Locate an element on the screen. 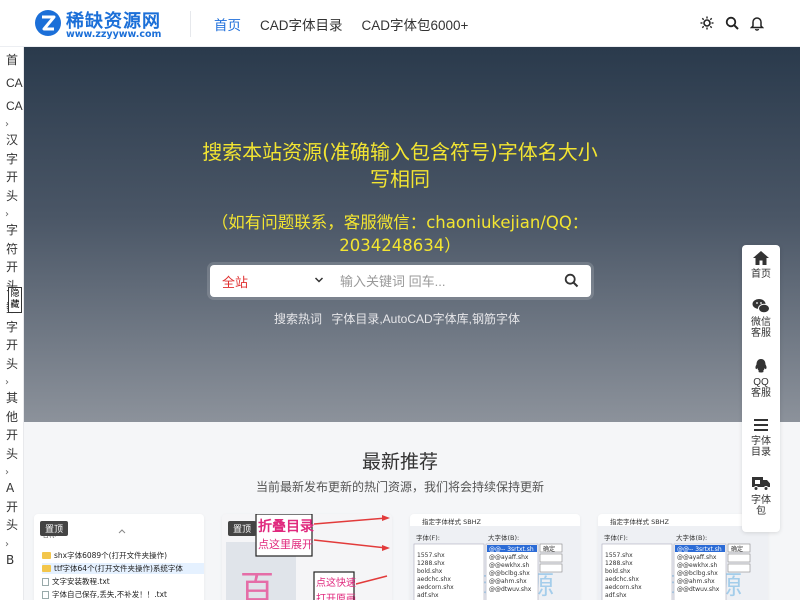 The height and width of the screenshot is (600, 800). section-subtitle: 当前最新发布更新的热门资源，我们将会持续保持更新 is located at coordinates (399, 487).